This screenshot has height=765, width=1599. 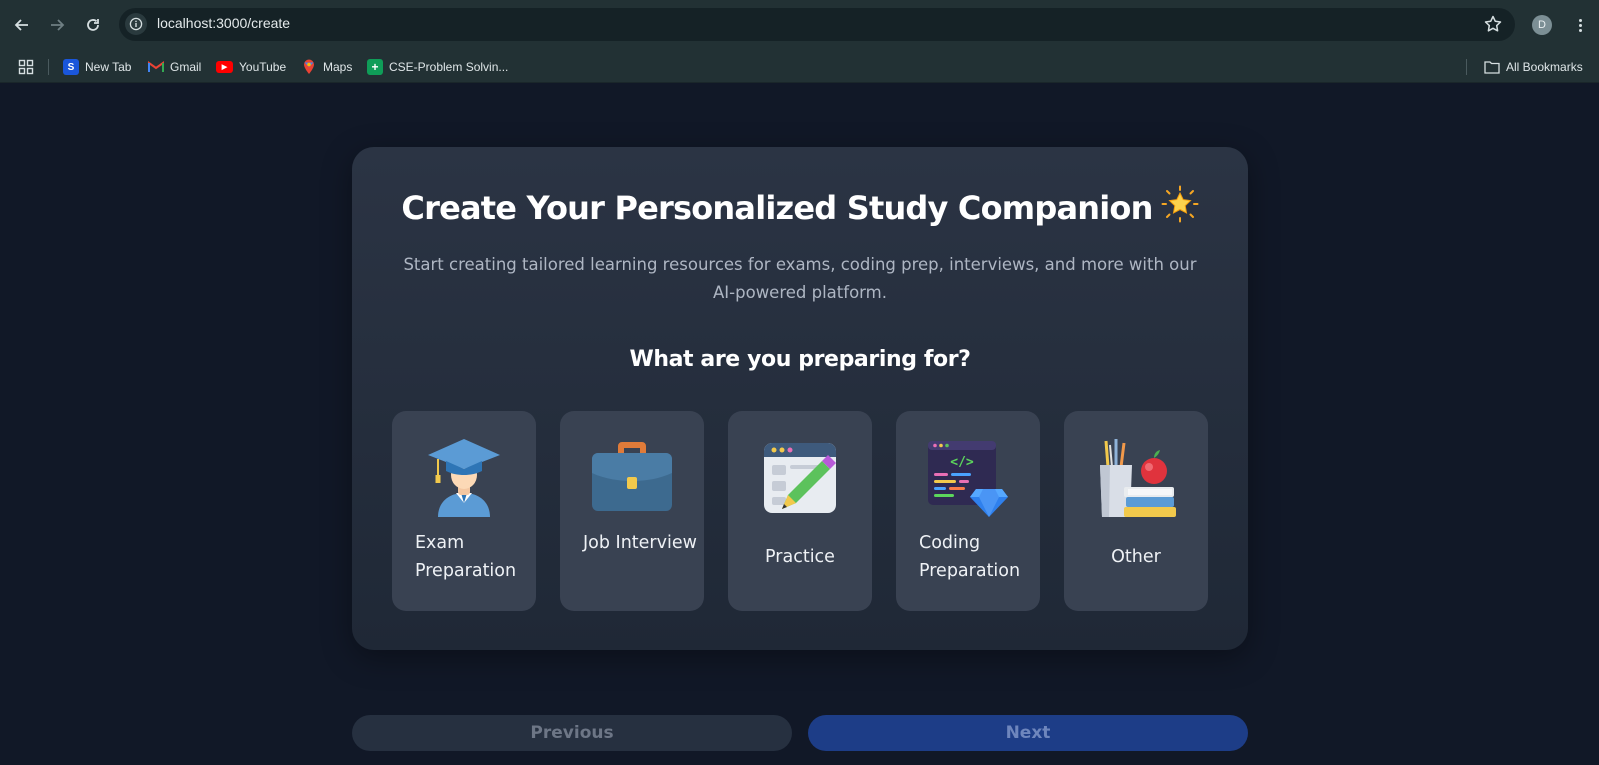 What do you see at coordinates (777, 208) in the screenshot?
I see `page-title-text: Create Your Personalized Study Companion` at bounding box center [777, 208].